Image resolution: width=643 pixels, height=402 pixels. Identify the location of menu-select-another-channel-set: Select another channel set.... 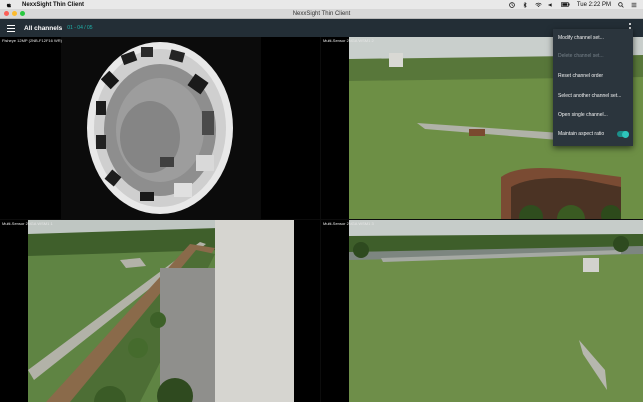
(589, 96).